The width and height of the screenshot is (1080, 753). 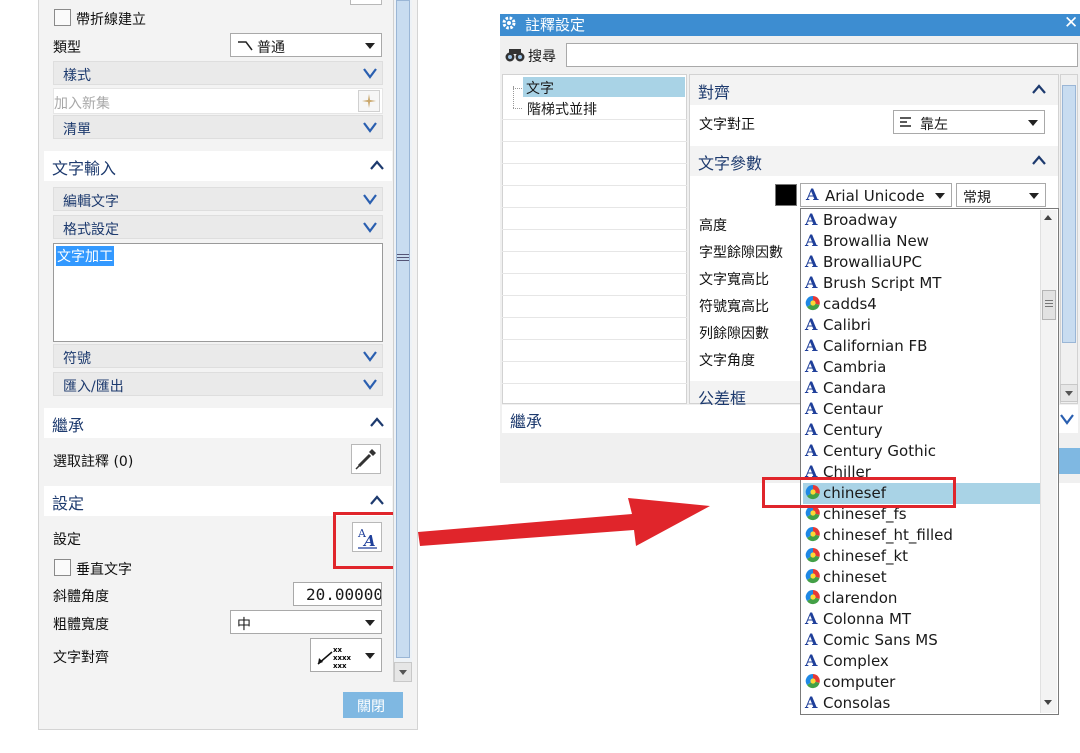 I want to click on chinesef-highlight-box, so click(x=859, y=492).